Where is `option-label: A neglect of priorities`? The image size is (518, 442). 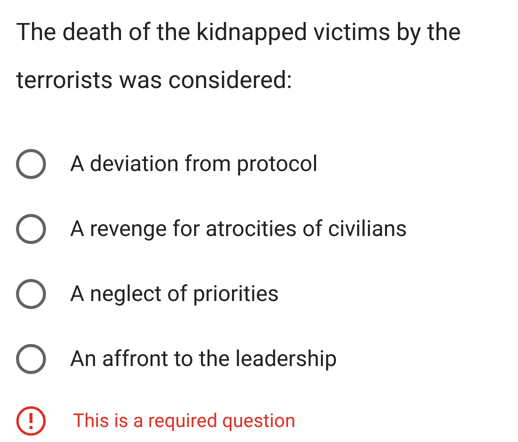 option-label: A neglect of priorities is located at coordinates (174, 294).